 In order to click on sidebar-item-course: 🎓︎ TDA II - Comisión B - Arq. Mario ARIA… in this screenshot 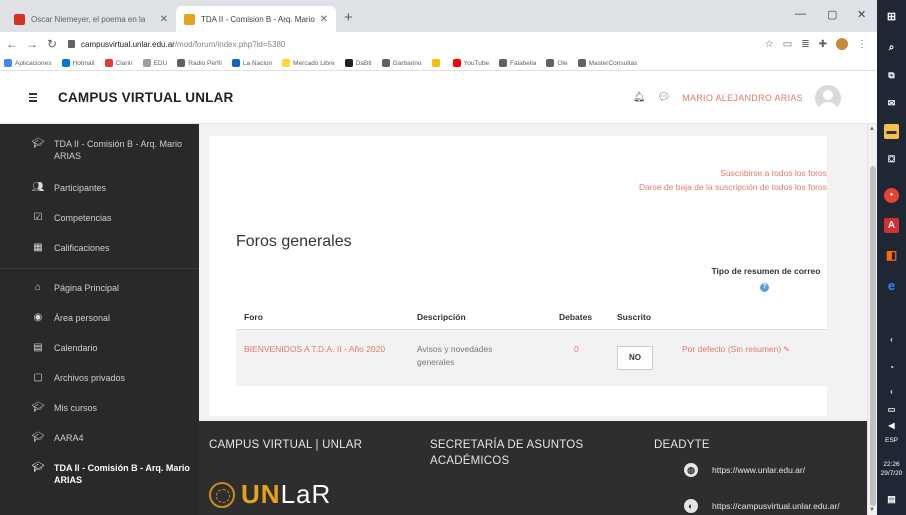, I will do `click(108, 150)`.